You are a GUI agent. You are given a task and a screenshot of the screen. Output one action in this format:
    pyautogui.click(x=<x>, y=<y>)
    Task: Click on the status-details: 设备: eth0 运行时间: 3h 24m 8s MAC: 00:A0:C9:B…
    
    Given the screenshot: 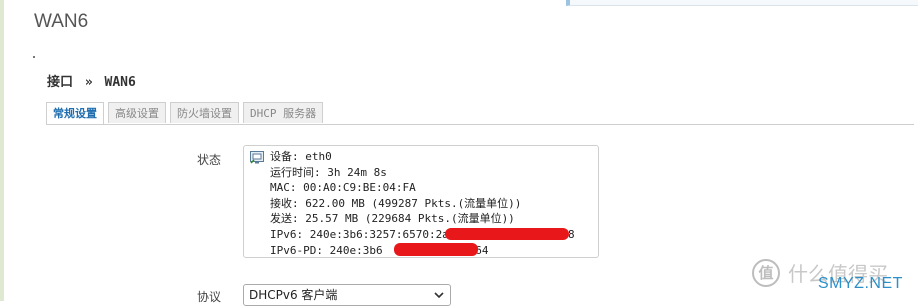 What is the action you would take?
    pyautogui.click(x=422, y=203)
    